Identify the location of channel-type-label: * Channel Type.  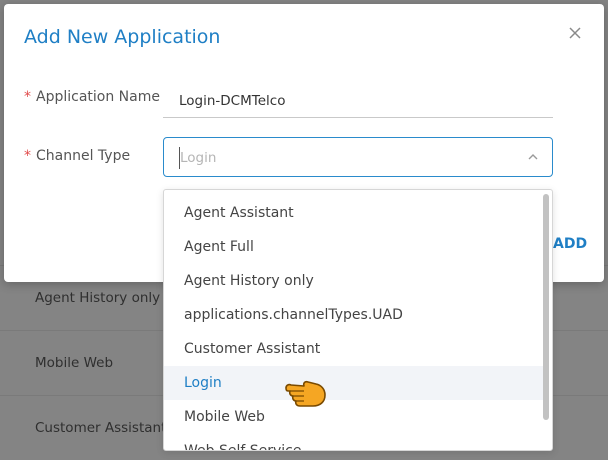
(77, 156).